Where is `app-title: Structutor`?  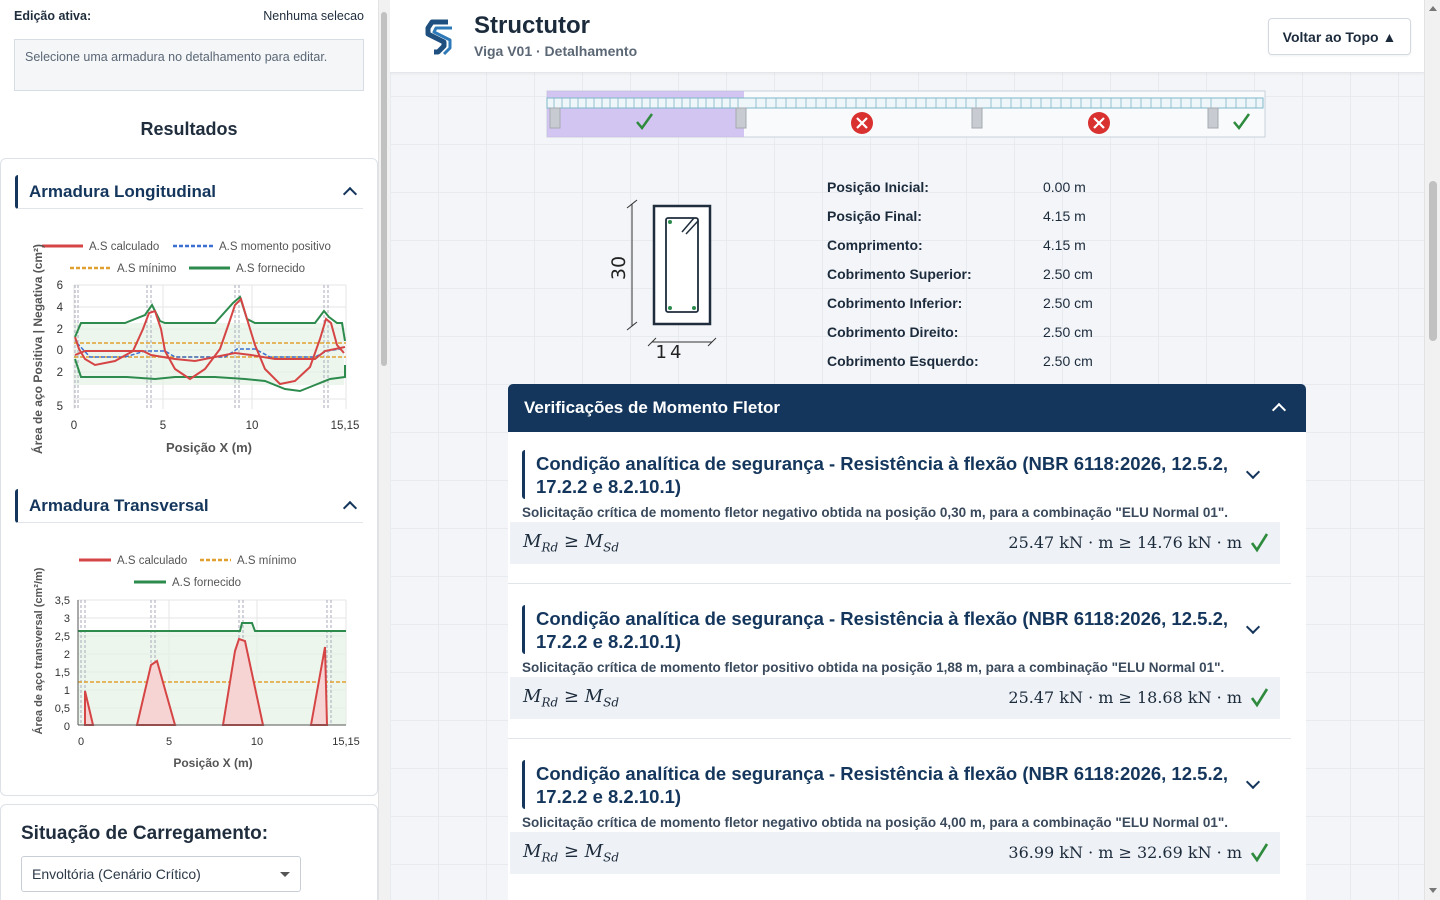
app-title: Structutor is located at coordinates (532, 25).